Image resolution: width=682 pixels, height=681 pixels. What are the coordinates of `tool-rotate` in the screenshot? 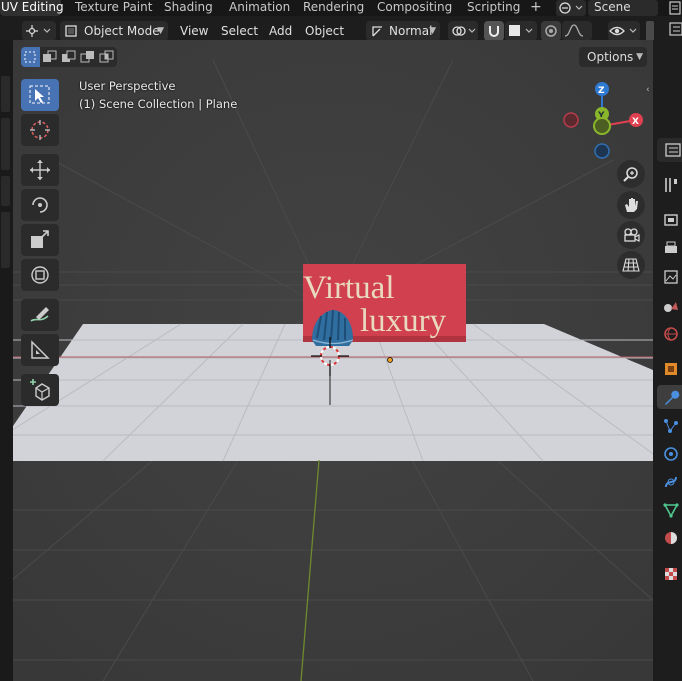 It's located at (40, 205).